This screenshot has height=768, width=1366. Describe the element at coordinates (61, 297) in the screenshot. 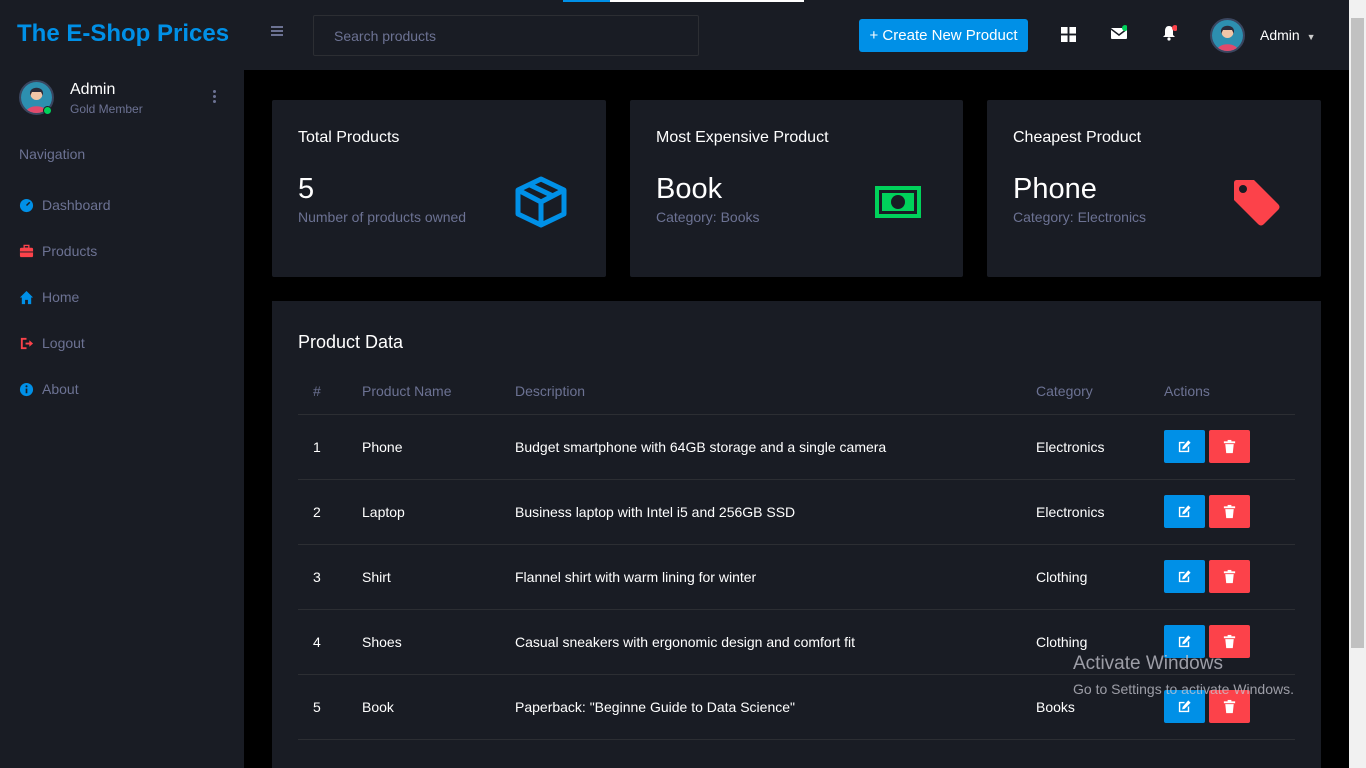

I see `sidebar-item-label: Home` at that location.